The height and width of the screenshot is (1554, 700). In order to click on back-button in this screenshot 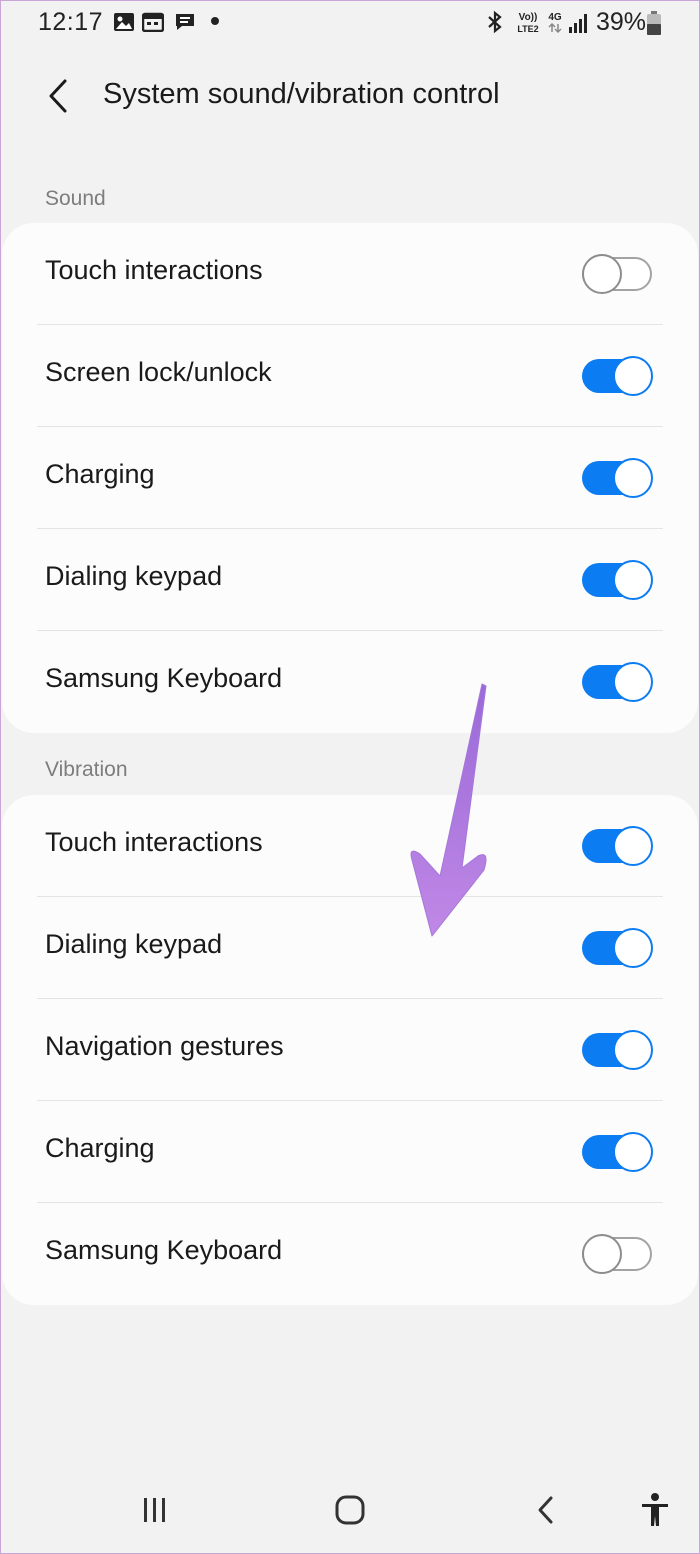, I will do `click(58, 98)`.